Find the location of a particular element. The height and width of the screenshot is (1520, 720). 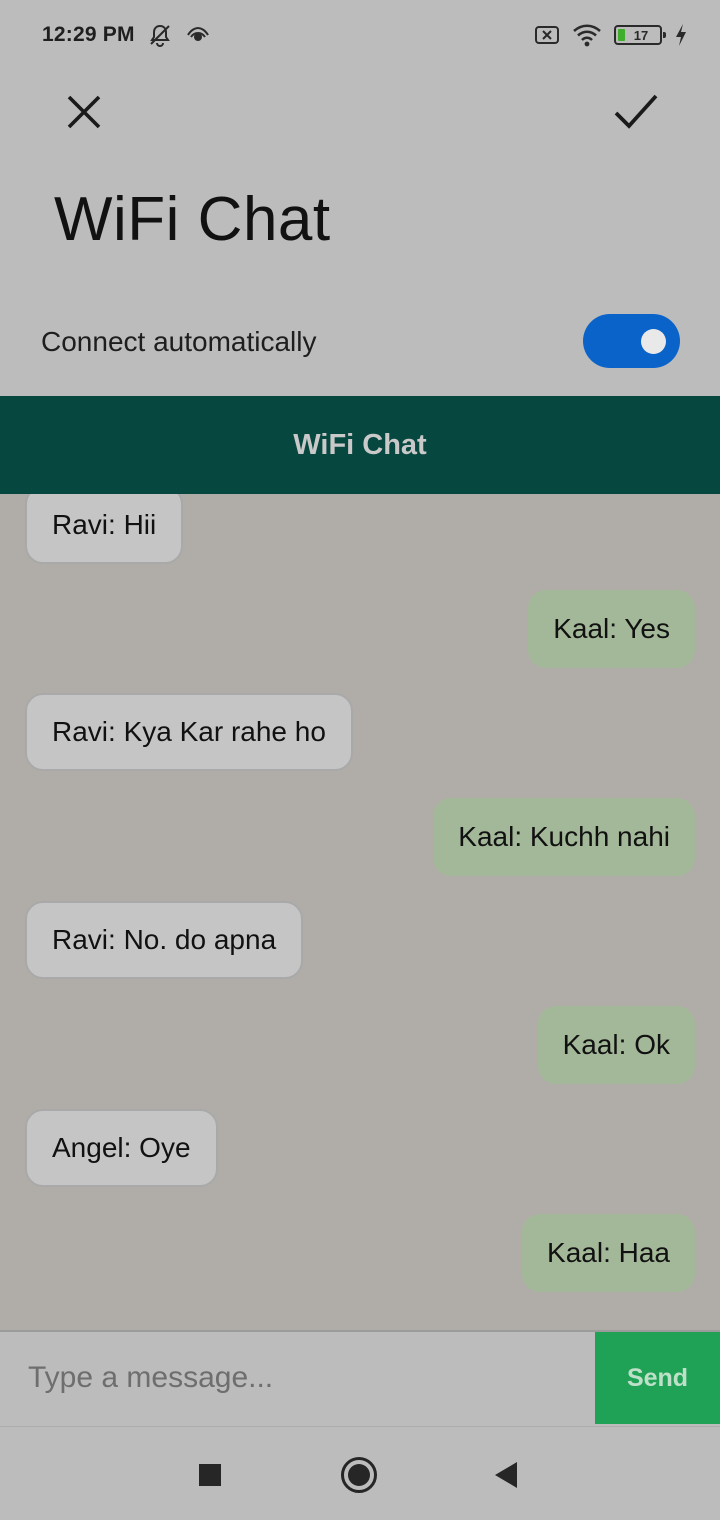

toggle-label: Connect automatically is located at coordinates (179, 341).